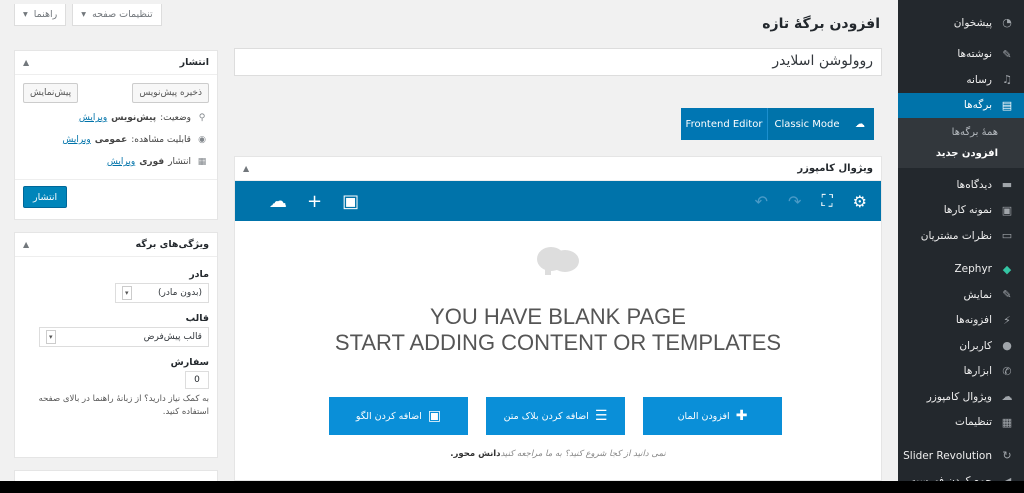 The width and height of the screenshot is (1024, 493). I want to click on page-attributes-header: ویژگی‌های برگه ▲, so click(116, 245).